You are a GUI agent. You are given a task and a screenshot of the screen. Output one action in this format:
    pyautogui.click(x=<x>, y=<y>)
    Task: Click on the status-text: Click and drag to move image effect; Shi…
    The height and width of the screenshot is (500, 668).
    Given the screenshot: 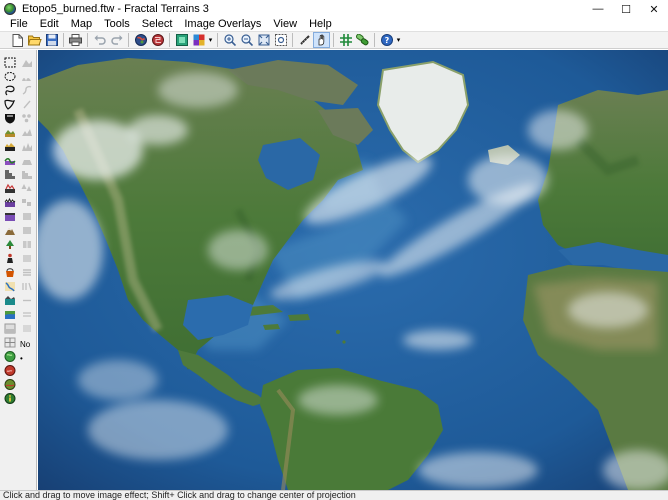 What is the action you would take?
    pyautogui.click(x=179, y=495)
    